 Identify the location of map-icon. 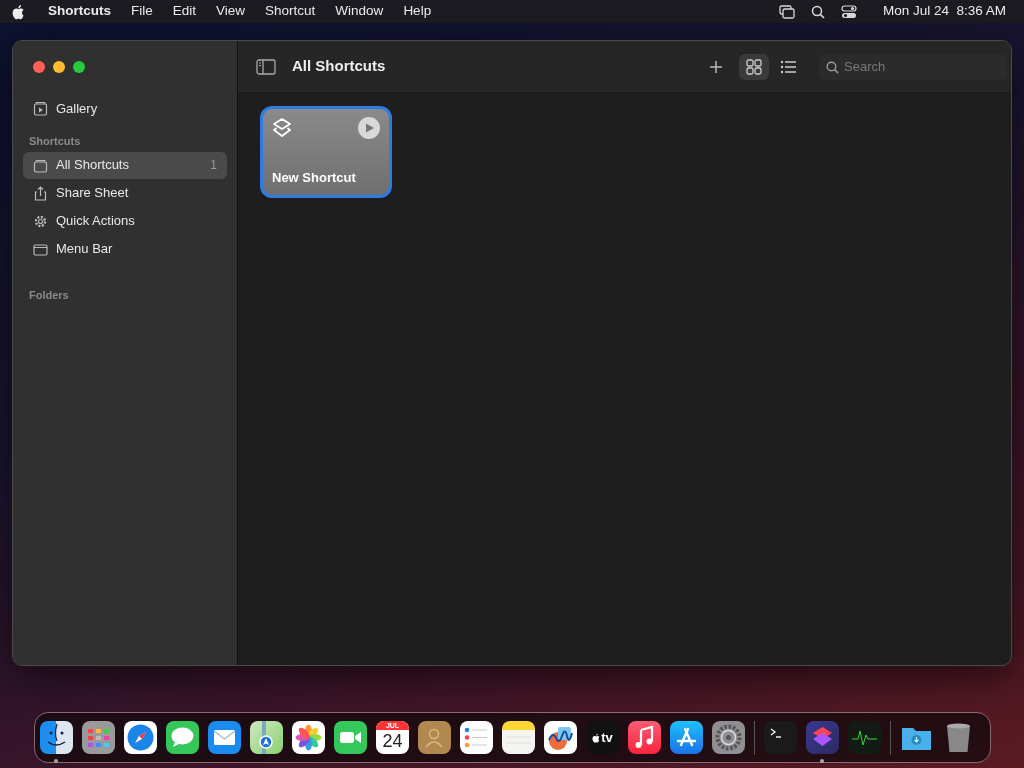
(266, 737).